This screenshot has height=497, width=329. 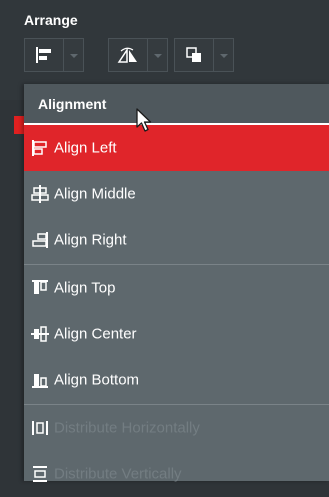 I want to click on underlying-selection-edge, so click(x=19, y=125).